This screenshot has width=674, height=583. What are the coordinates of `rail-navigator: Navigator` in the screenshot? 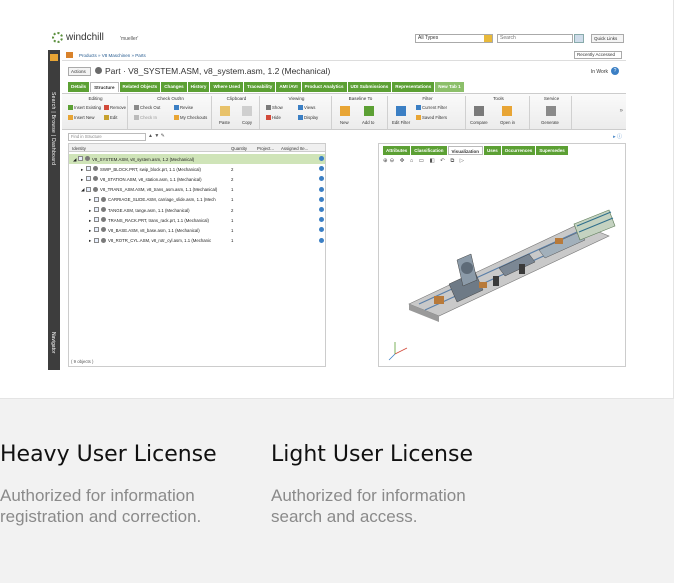 It's located at (53, 342).